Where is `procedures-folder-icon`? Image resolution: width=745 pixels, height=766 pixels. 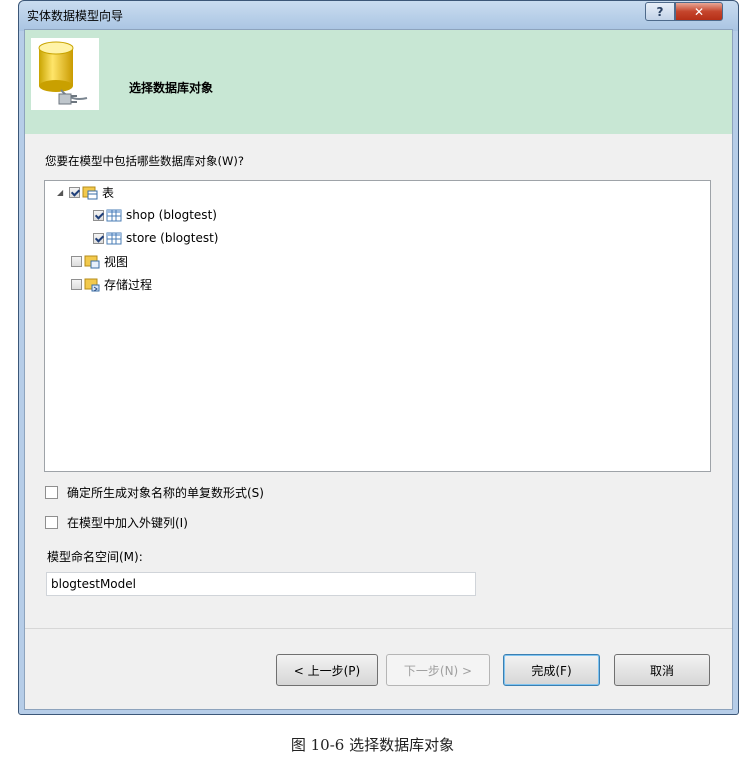
procedures-folder-icon is located at coordinates (92, 285).